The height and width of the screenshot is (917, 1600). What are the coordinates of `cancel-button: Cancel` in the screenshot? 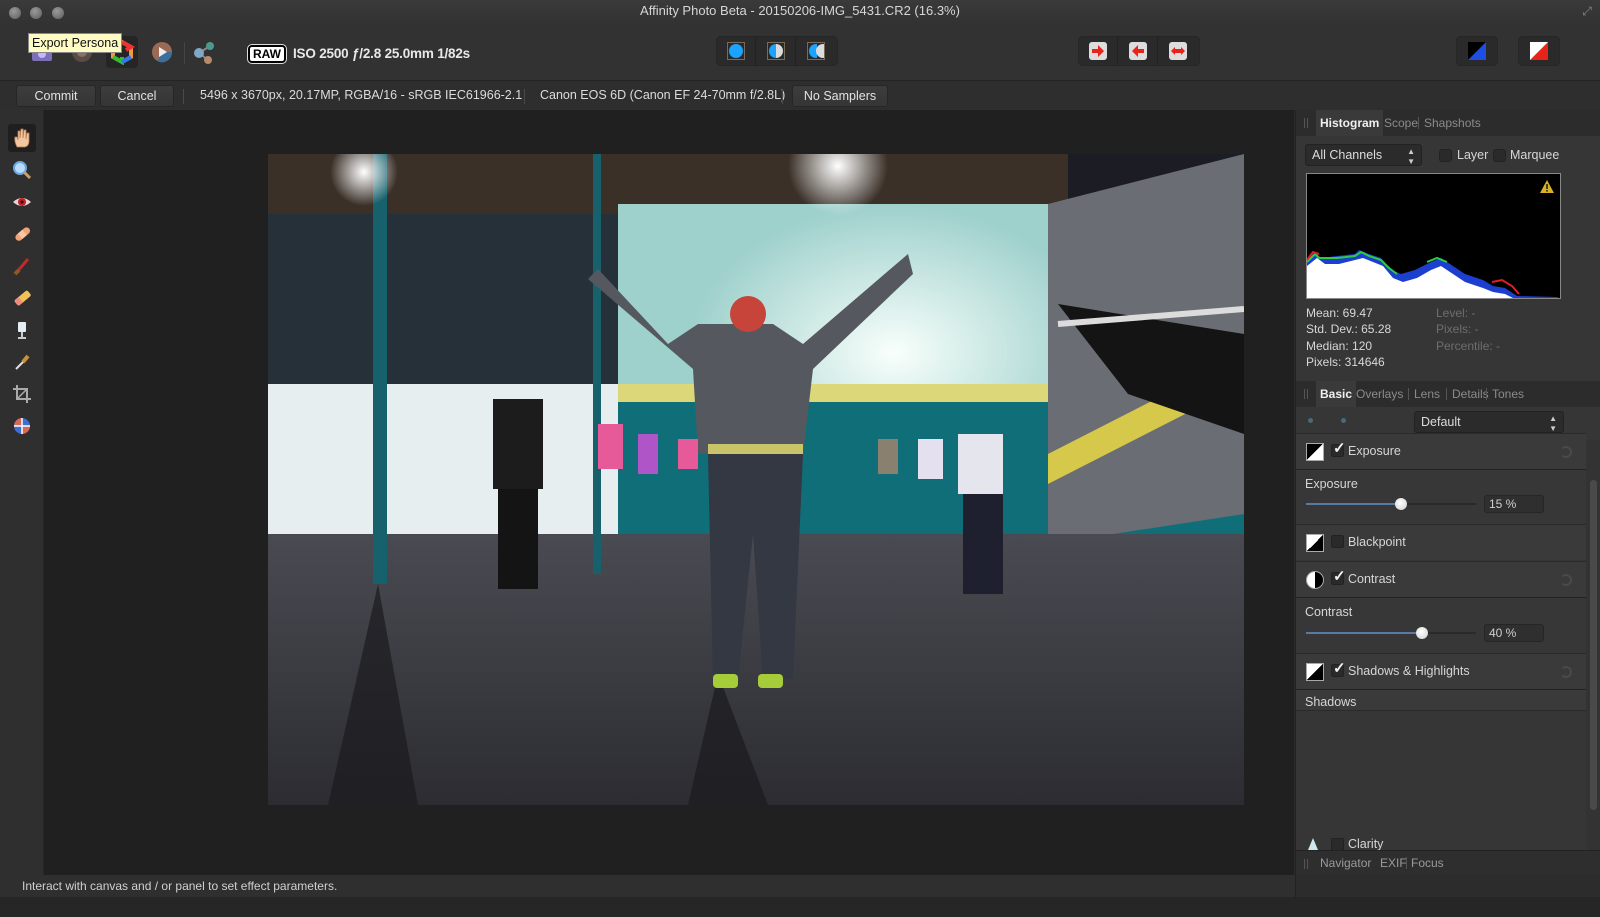 It's located at (137, 96).